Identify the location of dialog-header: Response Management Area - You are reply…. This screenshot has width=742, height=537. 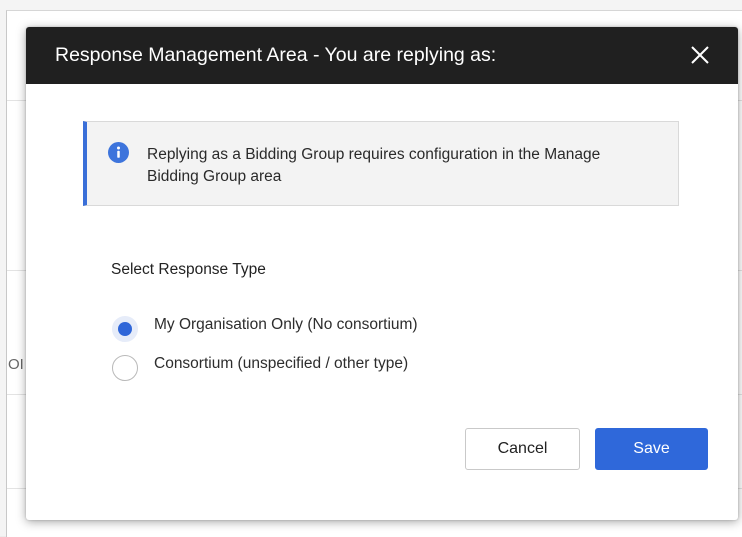
(382, 55).